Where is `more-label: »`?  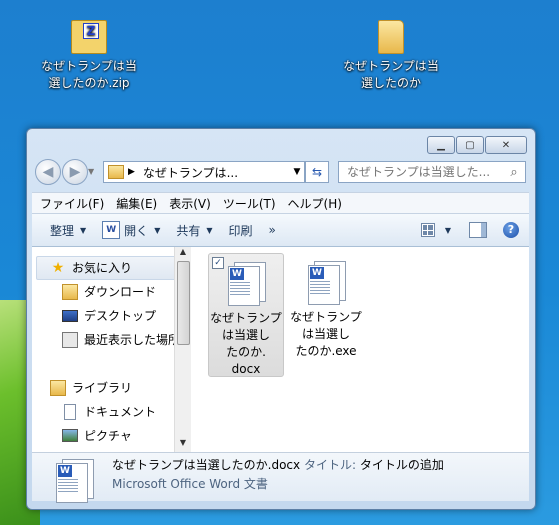 more-label: » is located at coordinates (272, 230).